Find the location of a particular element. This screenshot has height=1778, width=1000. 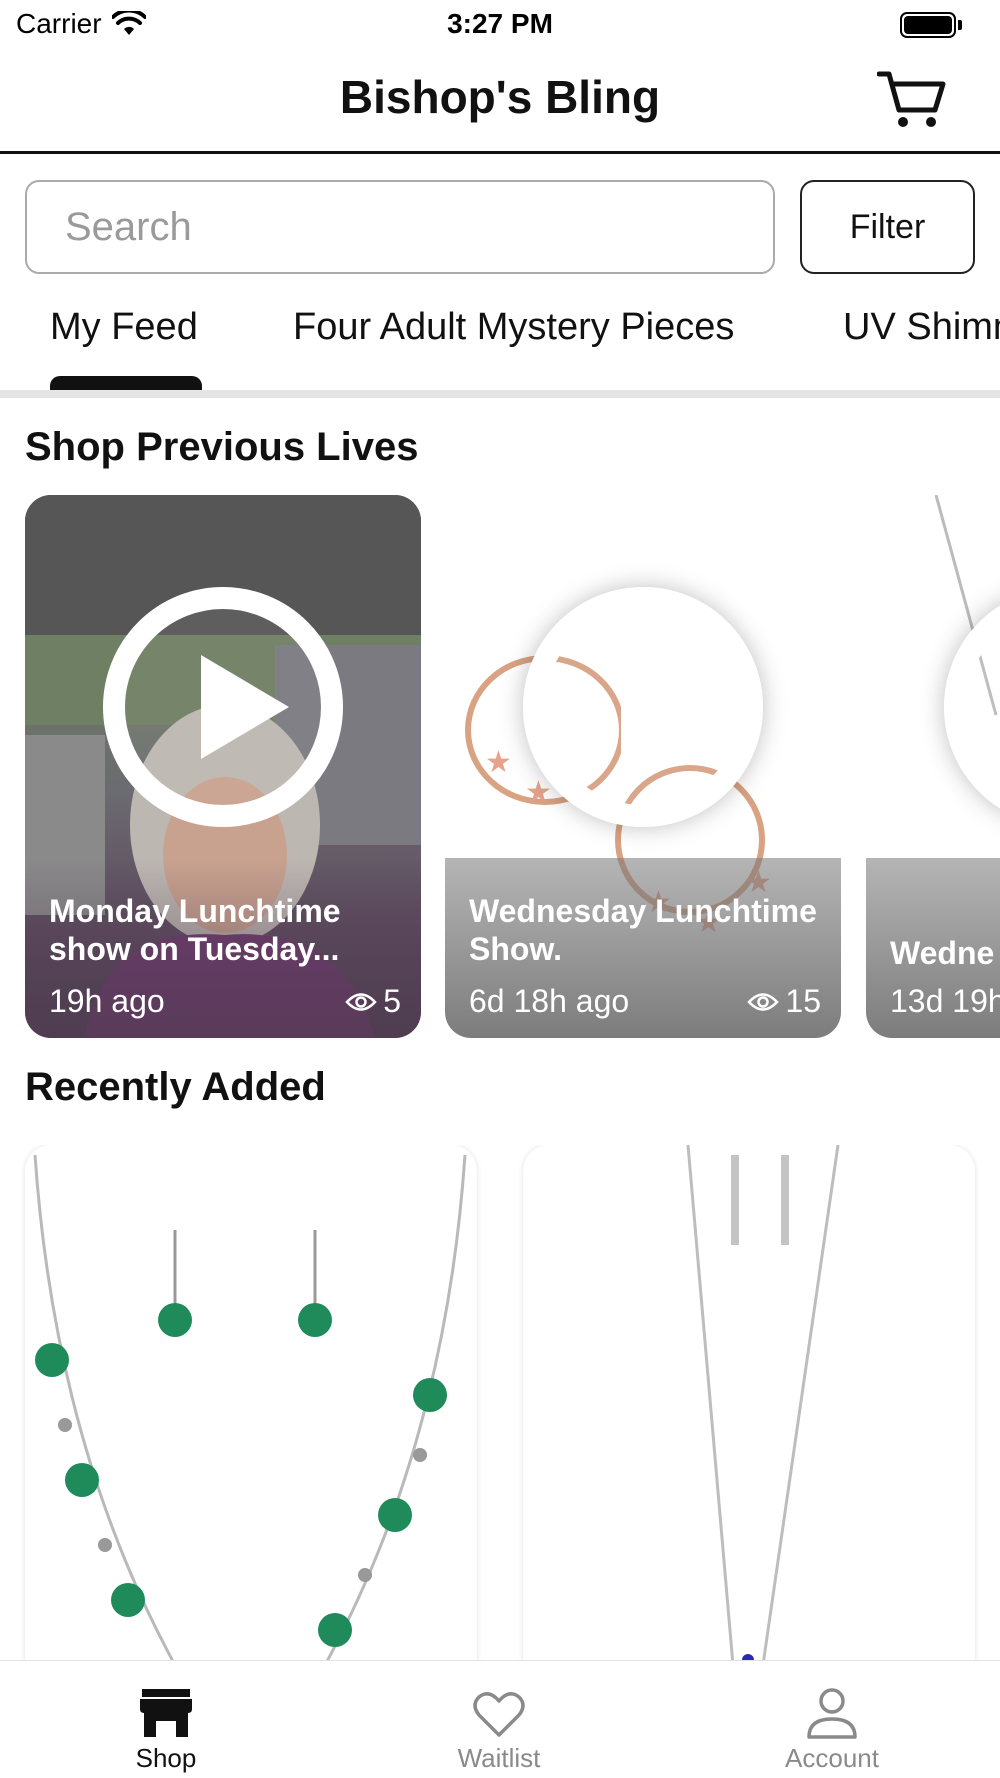

nav-account-label: Account is located at coordinates (832, 1758).